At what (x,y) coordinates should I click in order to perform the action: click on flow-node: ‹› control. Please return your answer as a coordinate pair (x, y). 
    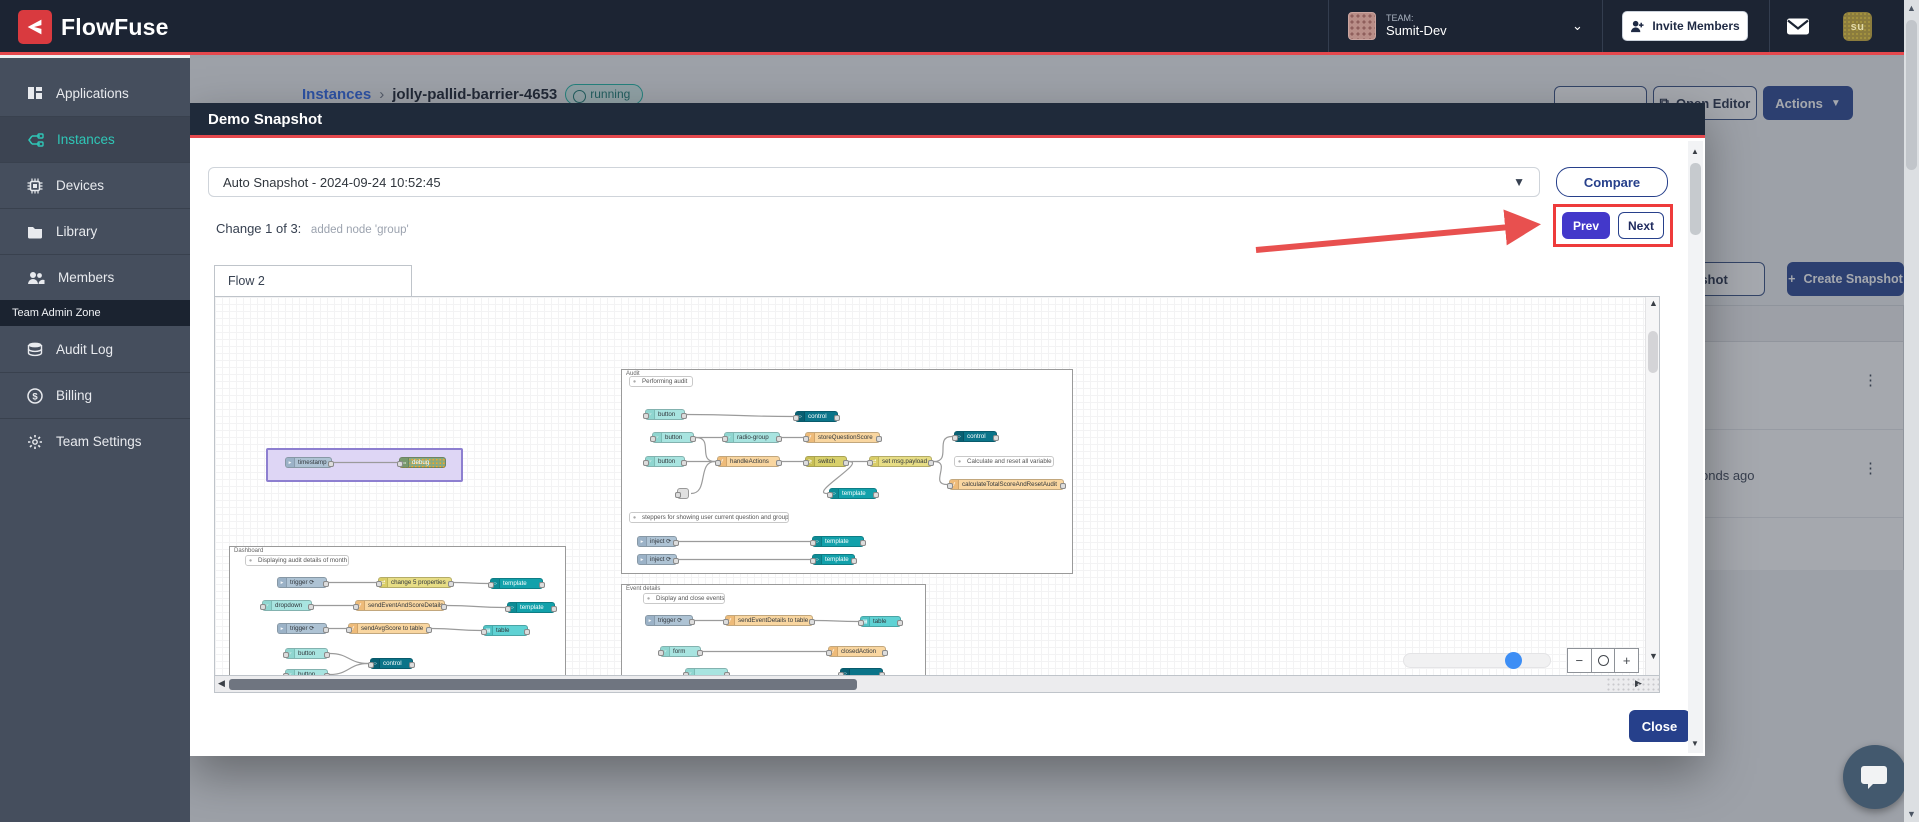
    Looking at the image, I should click on (391, 663).